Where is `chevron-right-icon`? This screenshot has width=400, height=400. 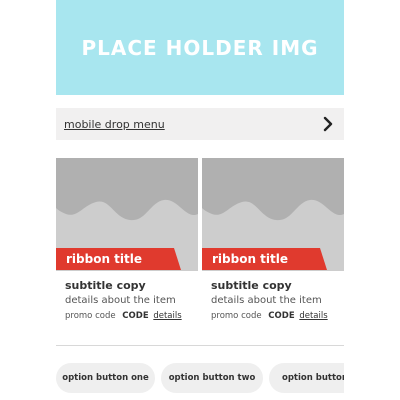 chevron-right-icon is located at coordinates (328, 124).